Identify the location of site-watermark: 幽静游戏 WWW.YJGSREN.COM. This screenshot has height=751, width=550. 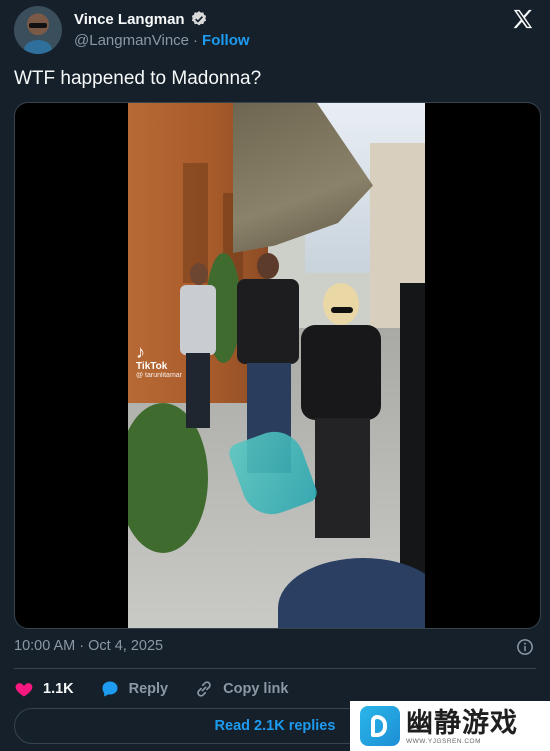
(450, 726).